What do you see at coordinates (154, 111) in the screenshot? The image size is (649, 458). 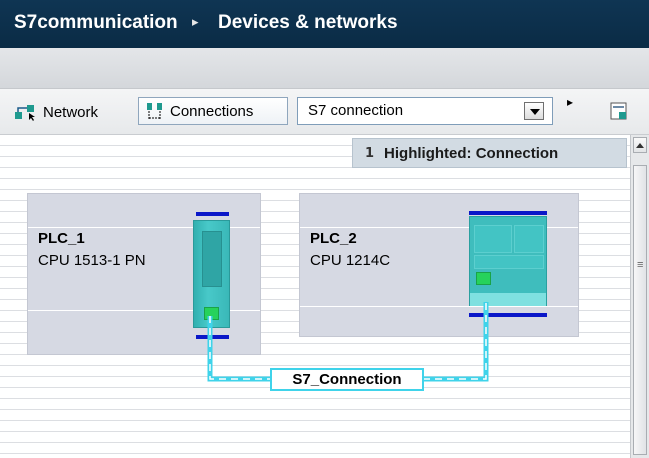 I see `connections-icon` at bounding box center [154, 111].